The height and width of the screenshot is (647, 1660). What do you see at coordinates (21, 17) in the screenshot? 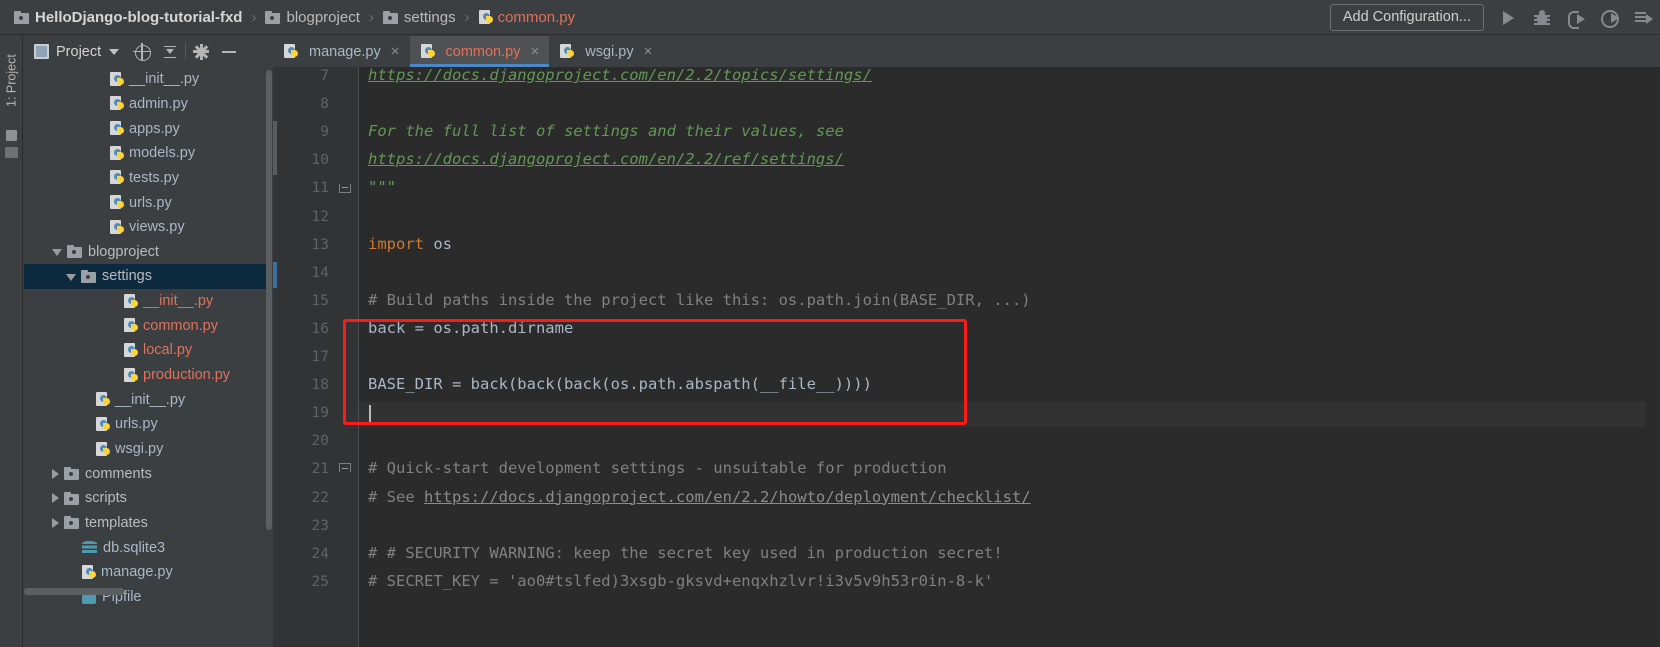
I see `folder-icon` at bounding box center [21, 17].